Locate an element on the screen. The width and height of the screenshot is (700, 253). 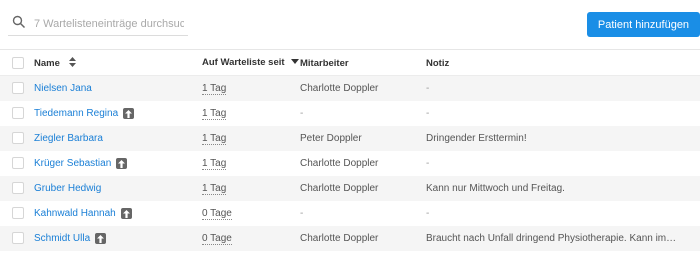
note-cell: Dringender Ersttermin! is located at coordinates (476, 138).